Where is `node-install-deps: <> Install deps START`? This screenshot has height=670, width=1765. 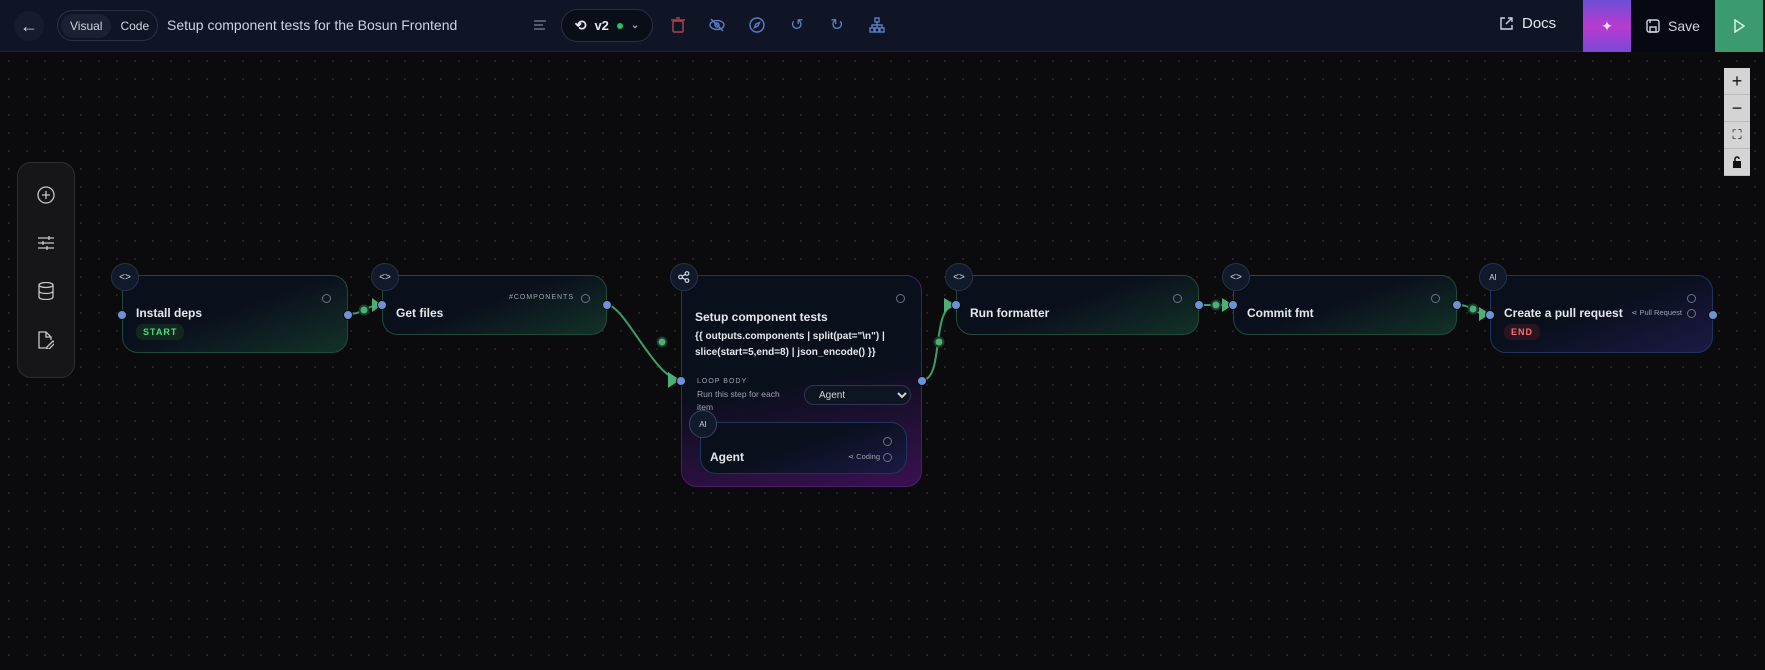
node-install-deps: <> Install deps START is located at coordinates (232, 308).